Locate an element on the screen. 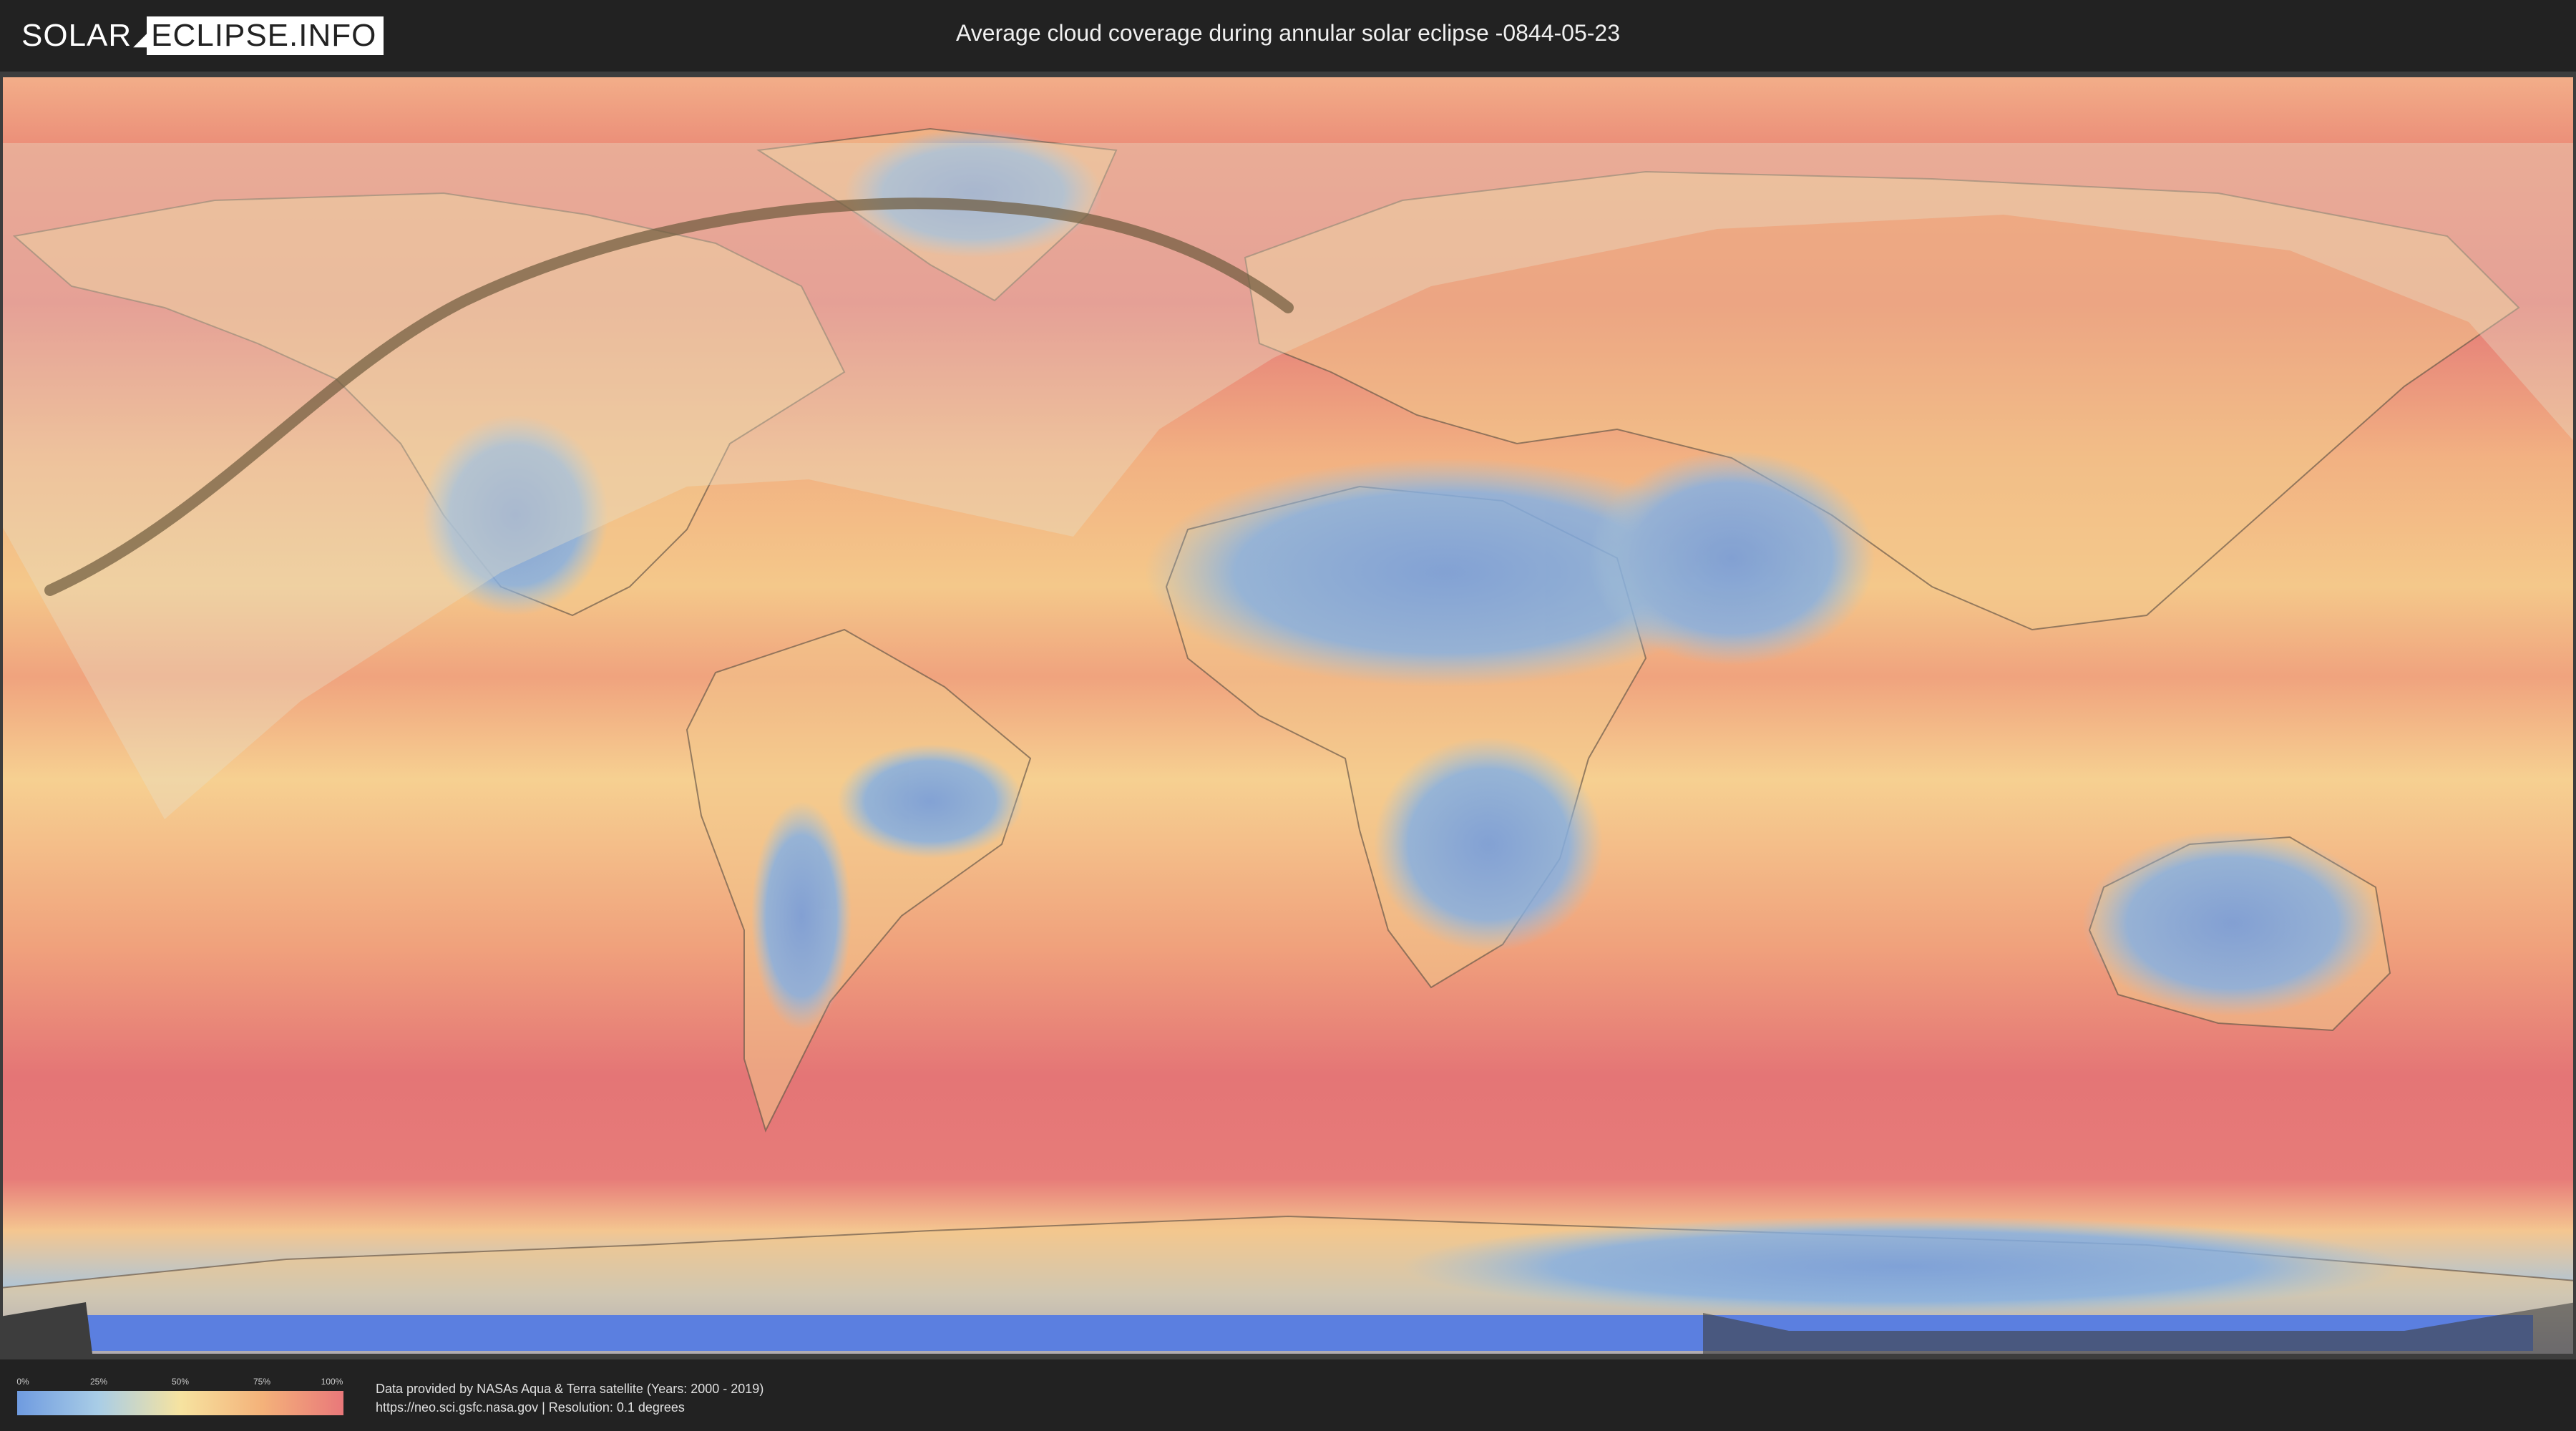 This screenshot has height=1431, width=2576. legend-tick-50: 50% is located at coordinates (180, 1382).